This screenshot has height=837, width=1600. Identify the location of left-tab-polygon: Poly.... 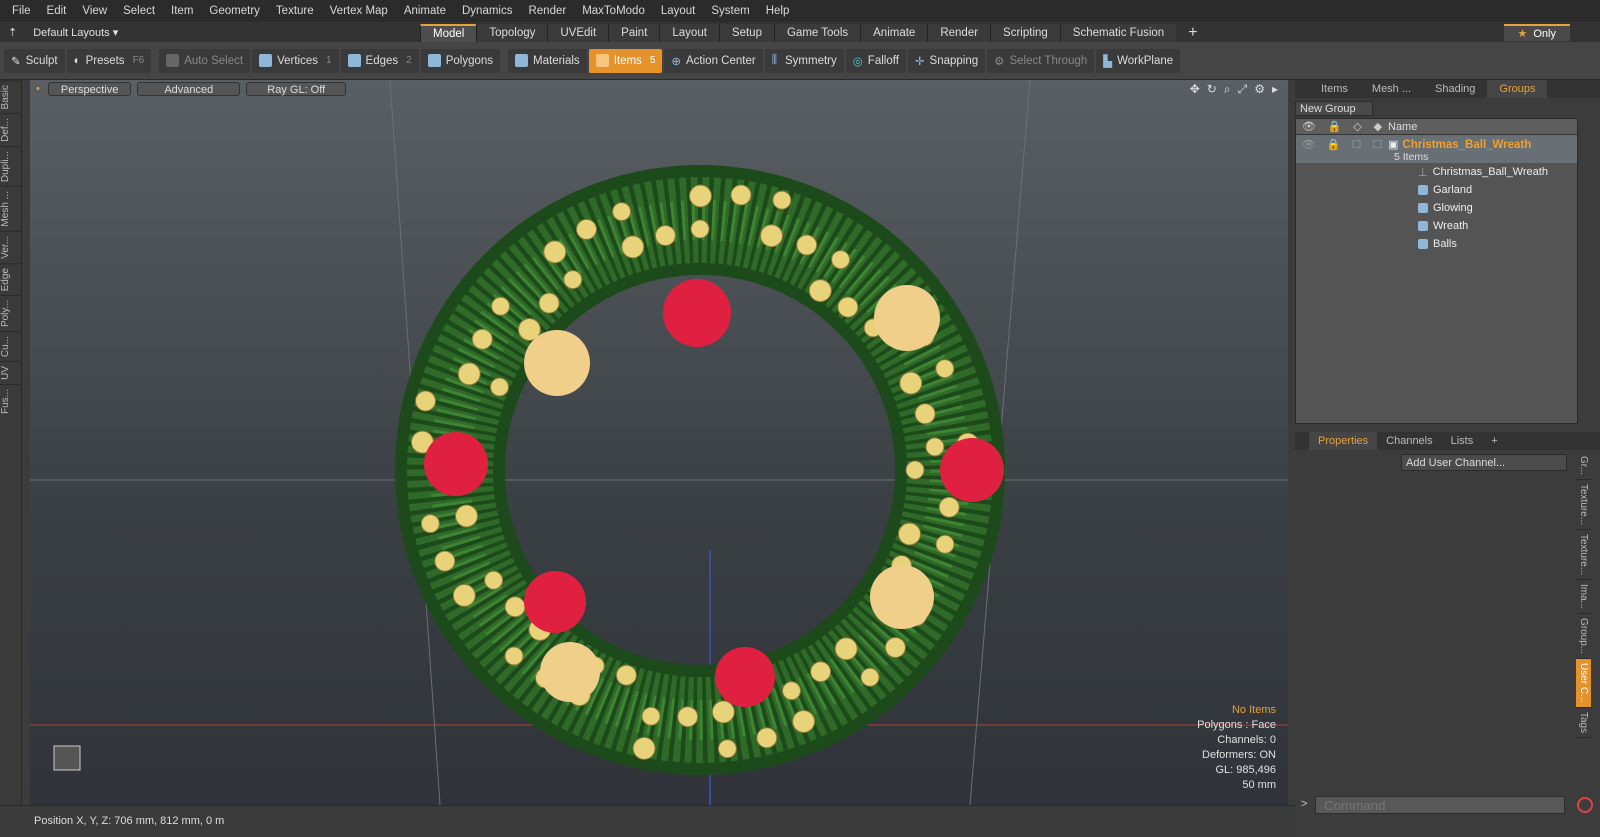
(11, 313).